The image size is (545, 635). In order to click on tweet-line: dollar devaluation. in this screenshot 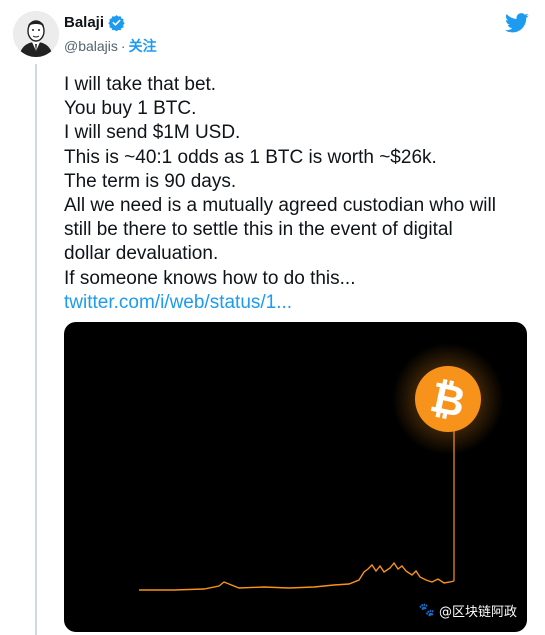, I will do `click(141, 254)`.